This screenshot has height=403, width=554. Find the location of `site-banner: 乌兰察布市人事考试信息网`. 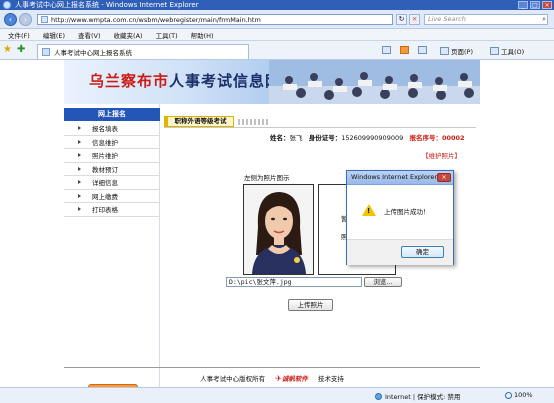

site-banner: 乌兰察布市人事考试信息网 is located at coordinates (272, 82).